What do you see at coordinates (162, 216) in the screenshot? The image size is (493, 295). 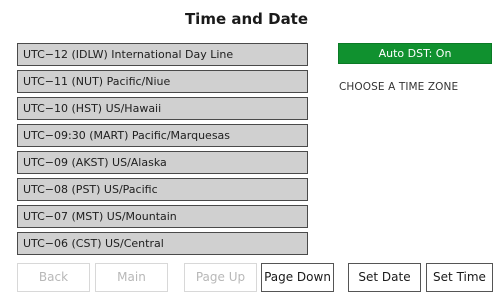 I see `timezone-item: UTC−07 (MST) US/Mountain` at bounding box center [162, 216].